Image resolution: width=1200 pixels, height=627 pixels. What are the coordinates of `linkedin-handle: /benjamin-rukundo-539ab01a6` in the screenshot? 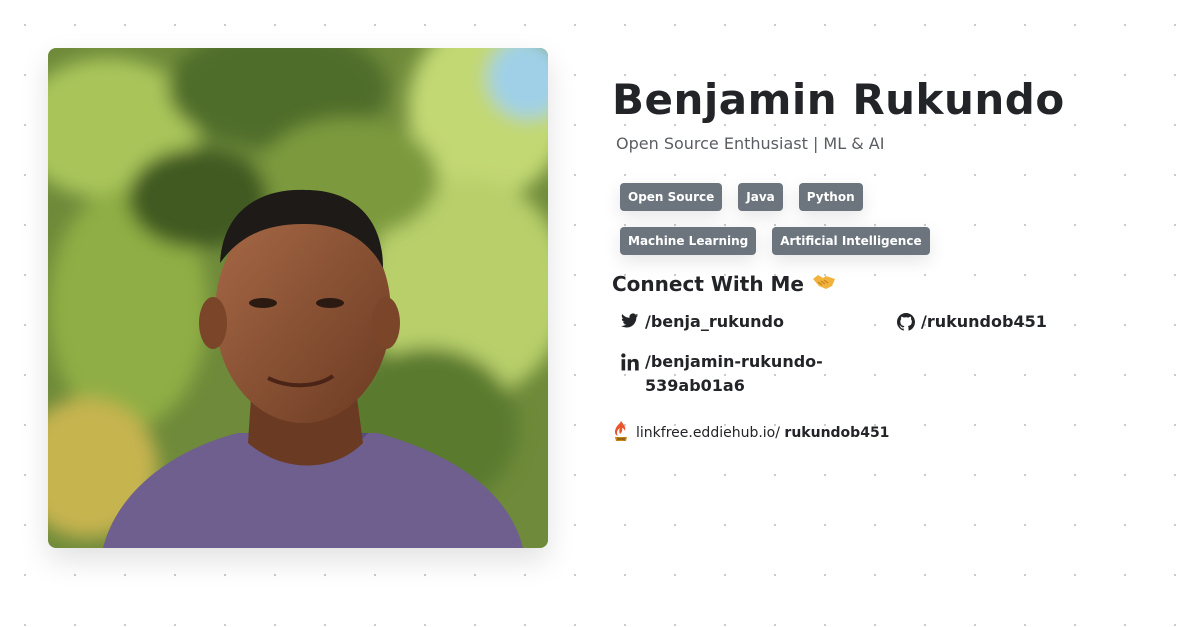 It's located at (734, 373).